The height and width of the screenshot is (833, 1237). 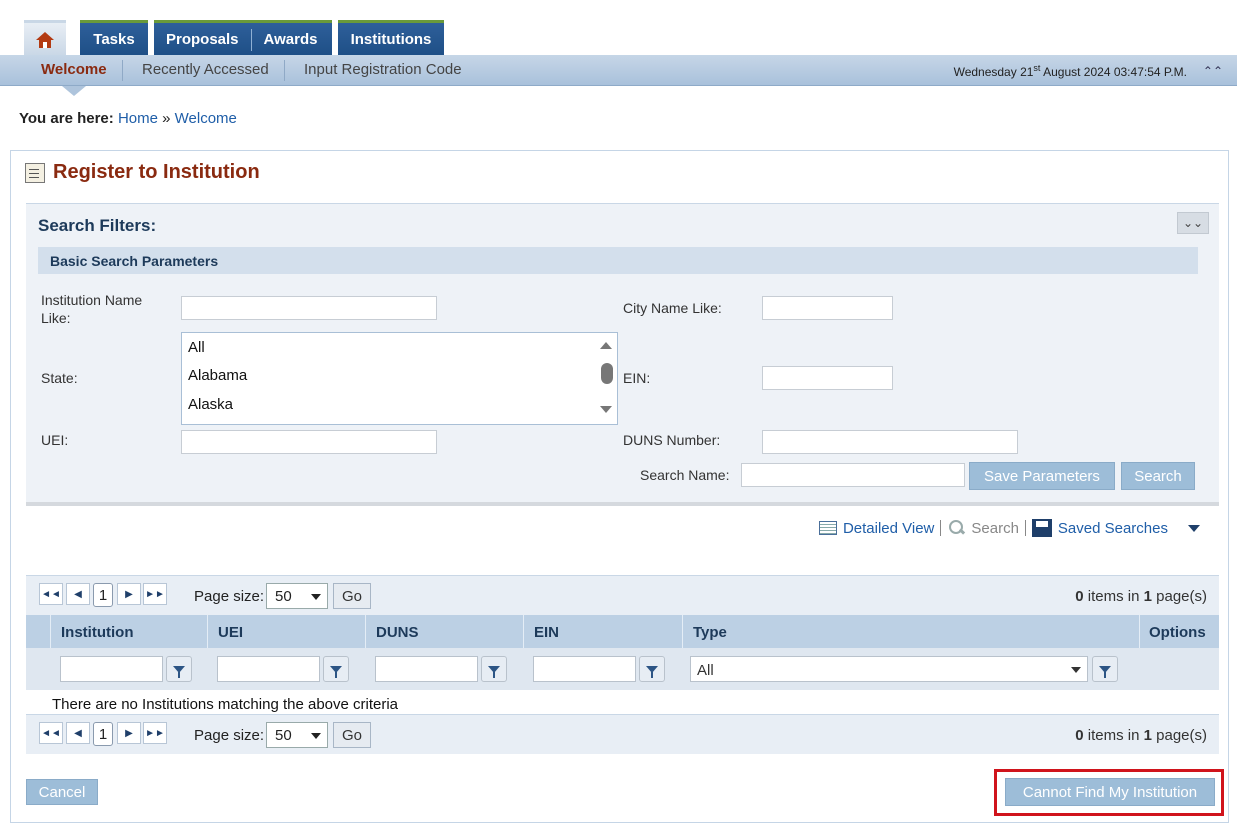 I want to click on ein-input, so click(x=827, y=378).